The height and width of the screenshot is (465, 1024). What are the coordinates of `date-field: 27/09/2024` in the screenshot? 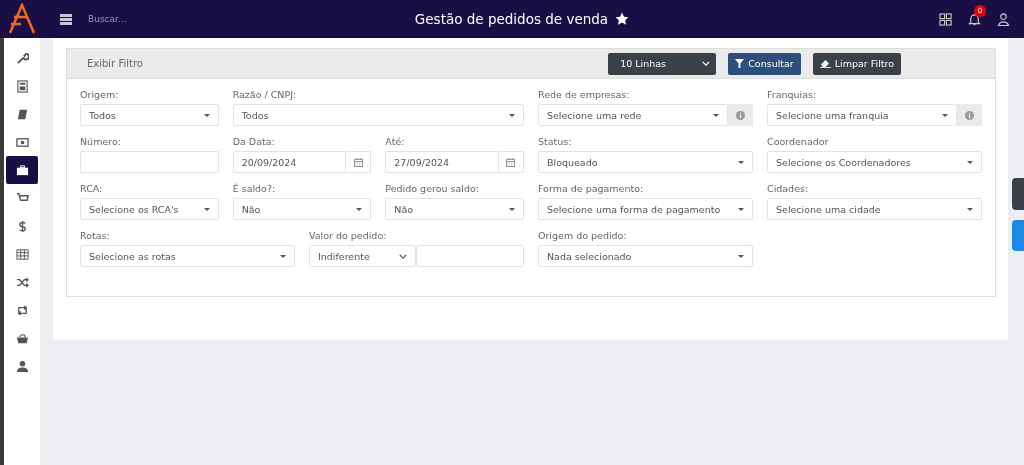 It's located at (442, 162).